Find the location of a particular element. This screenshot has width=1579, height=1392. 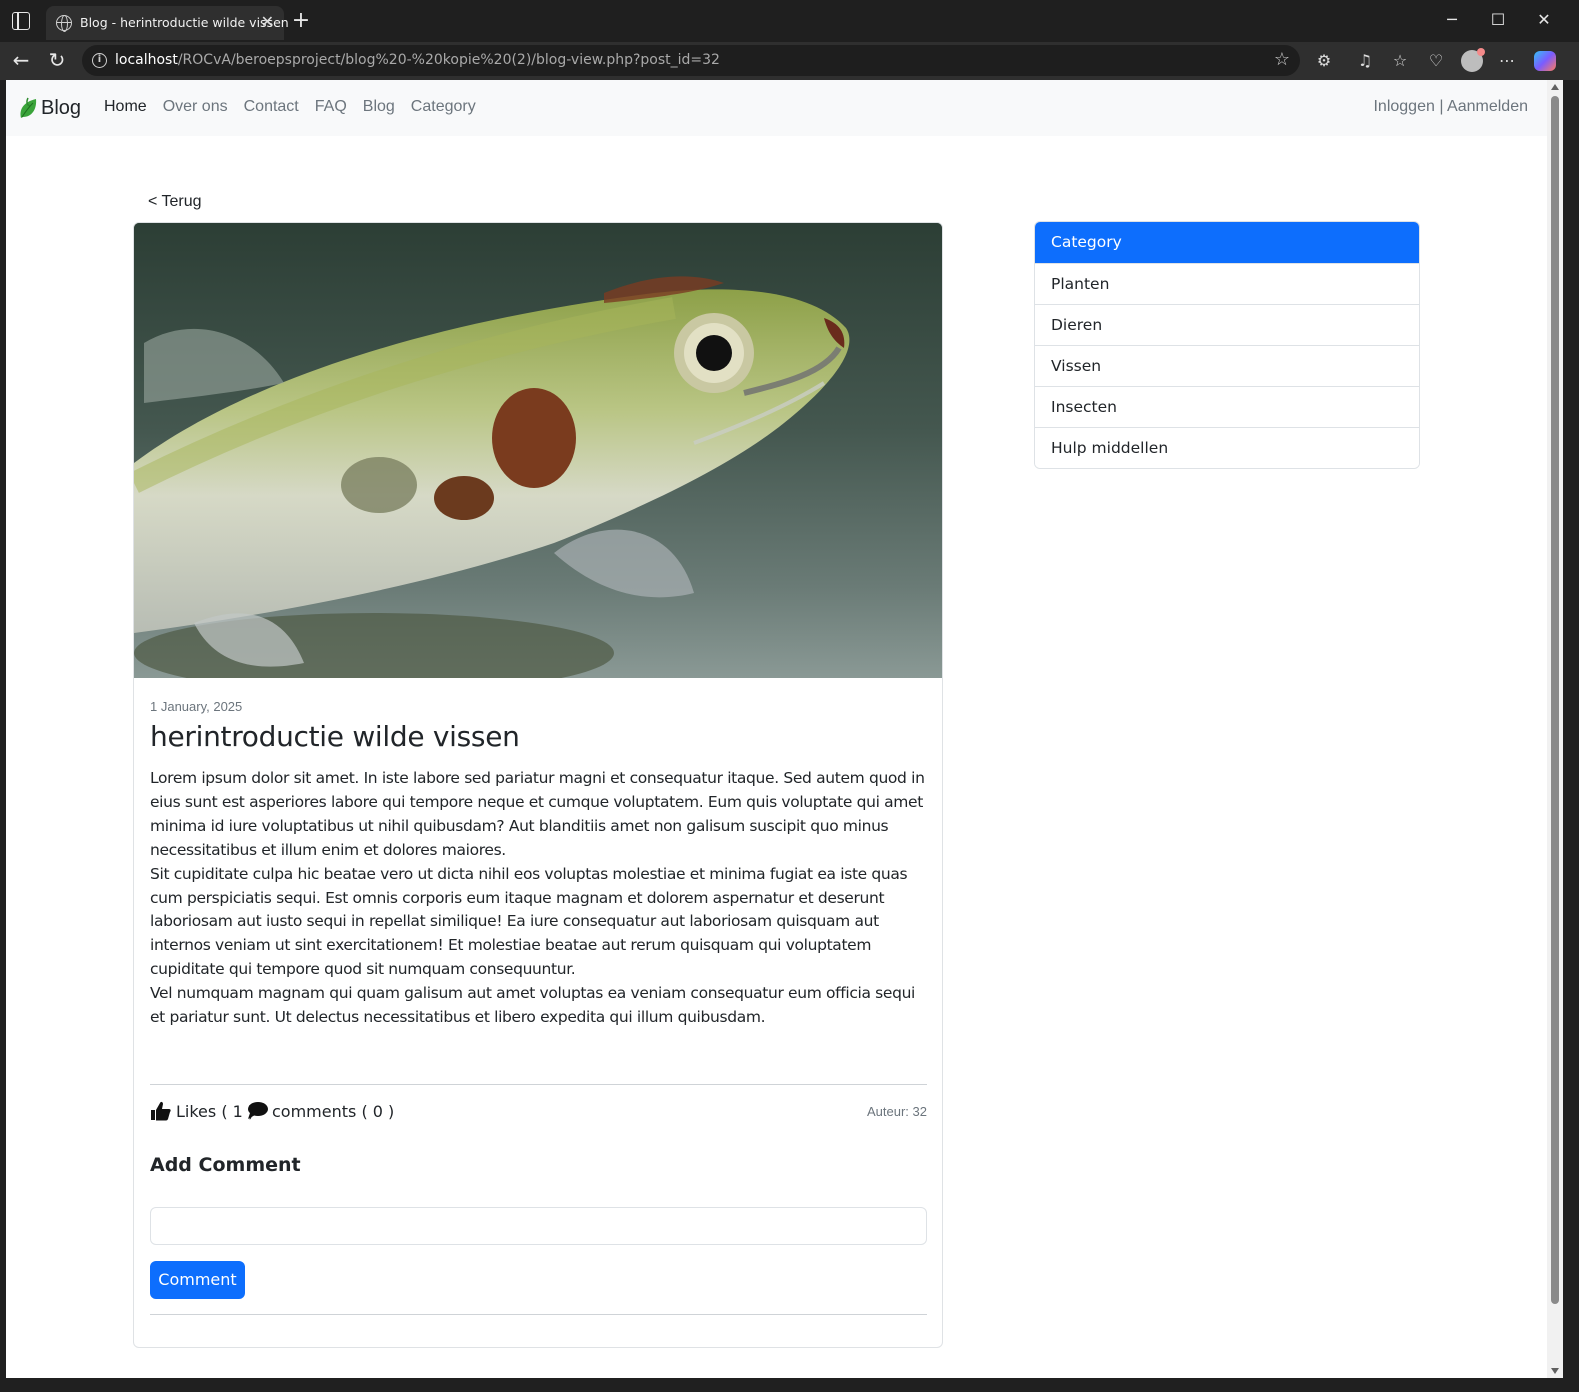

maximize-icon: ☐ is located at coordinates (1498, 20).